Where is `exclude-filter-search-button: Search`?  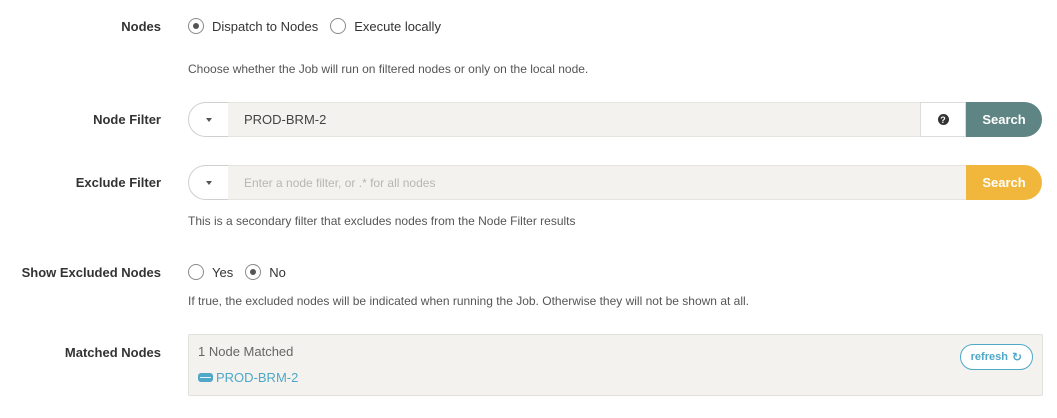
exclude-filter-search-button: Search is located at coordinates (1004, 182).